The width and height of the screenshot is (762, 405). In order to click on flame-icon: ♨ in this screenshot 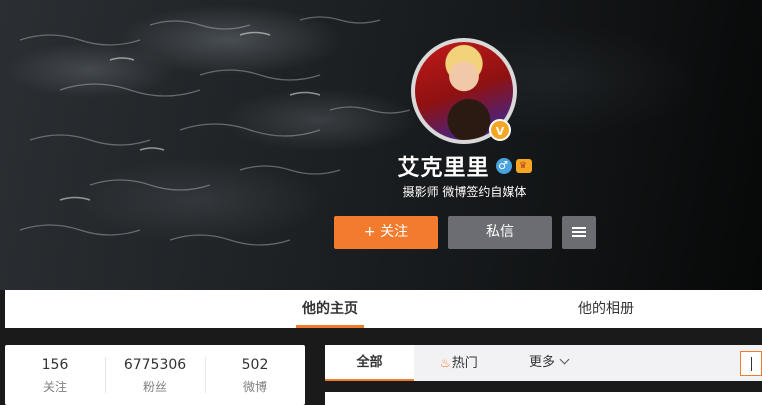, I will do `click(445, 363)`.